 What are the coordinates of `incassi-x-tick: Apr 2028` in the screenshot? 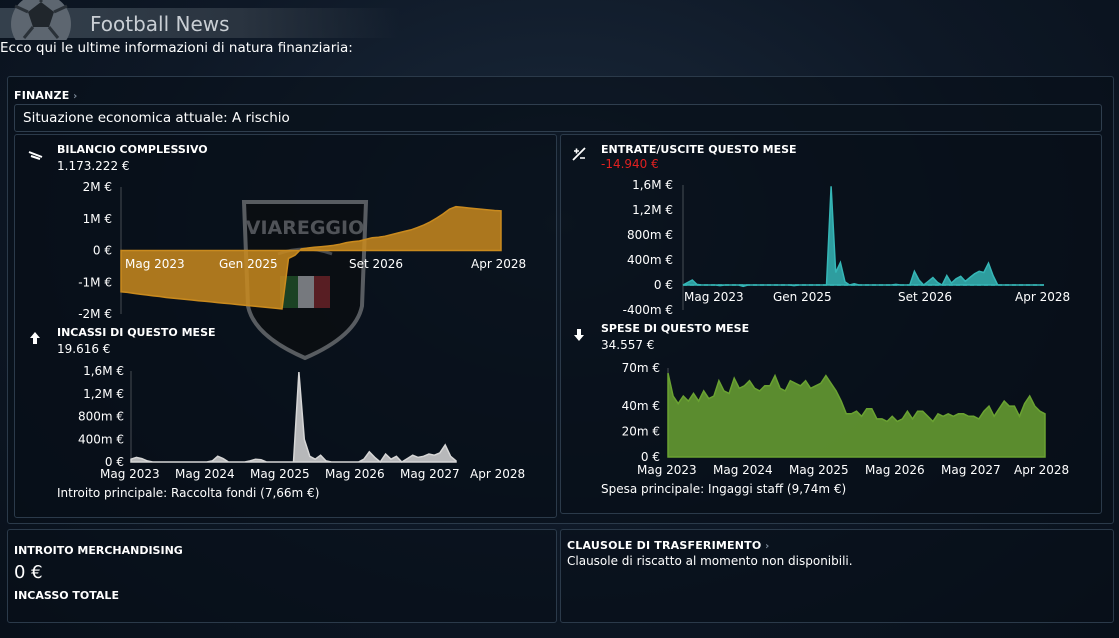 It's located at (497, 474).